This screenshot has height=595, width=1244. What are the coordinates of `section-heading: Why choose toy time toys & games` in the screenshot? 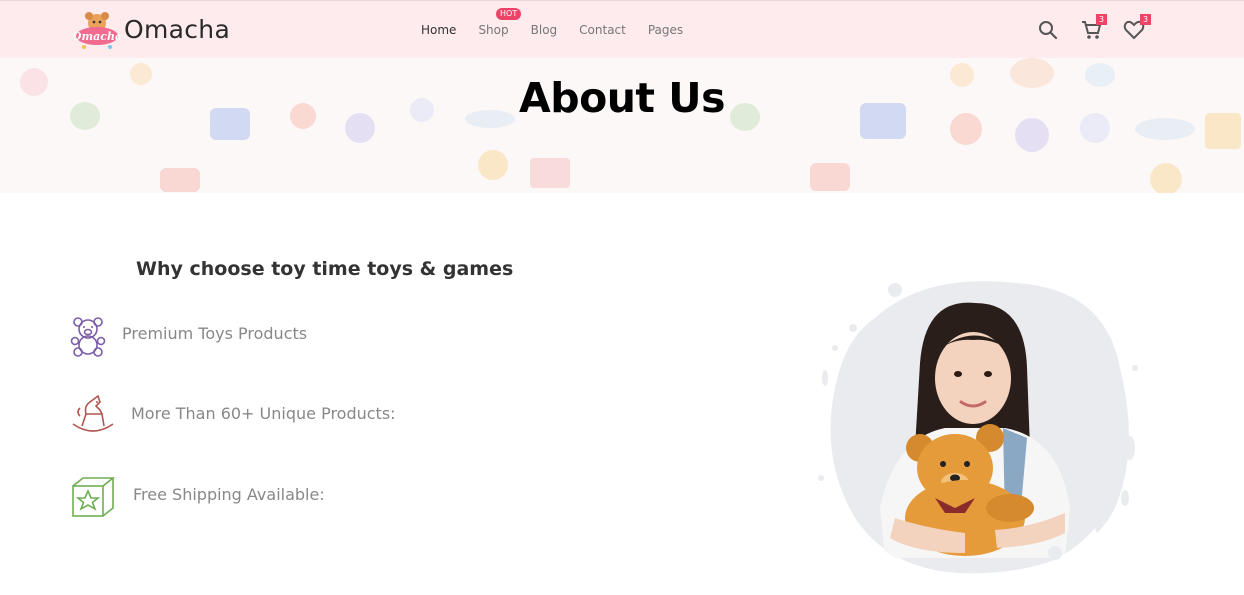 It's located at (325, 269).